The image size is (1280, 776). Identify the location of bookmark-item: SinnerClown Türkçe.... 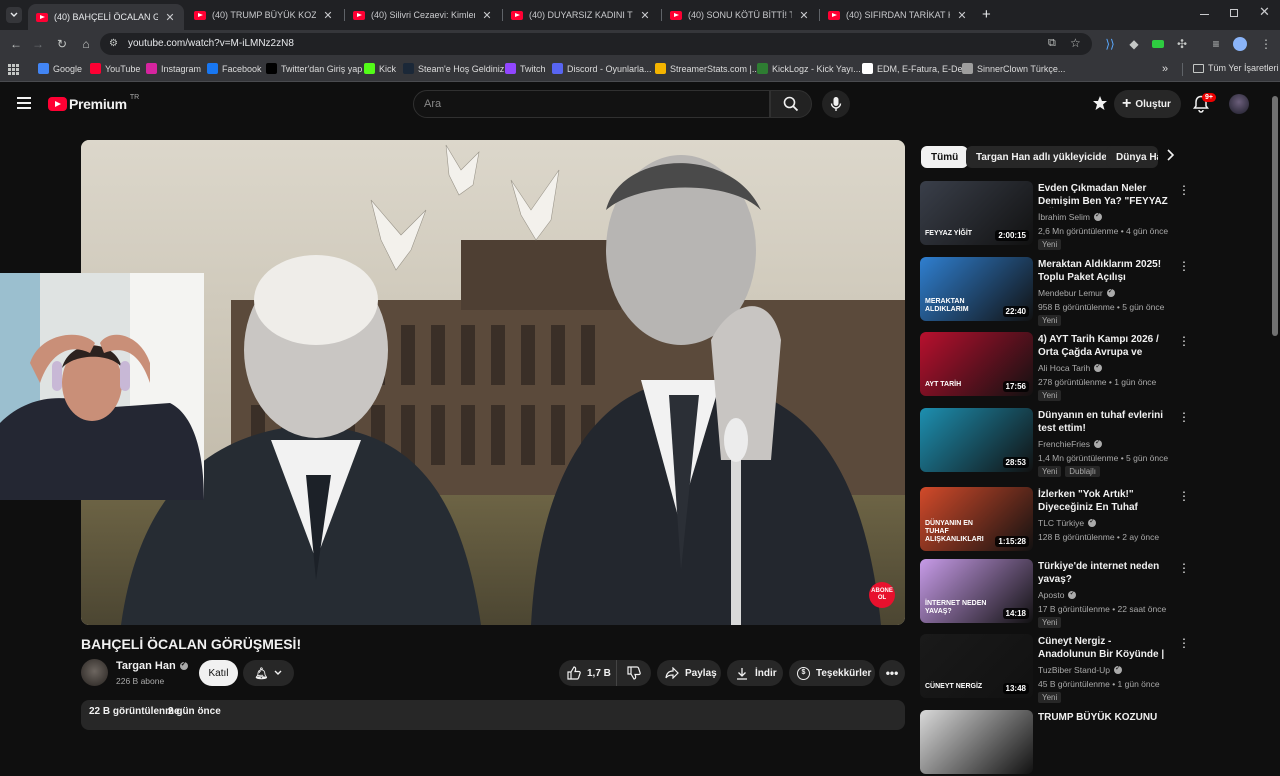
(1013, 68).